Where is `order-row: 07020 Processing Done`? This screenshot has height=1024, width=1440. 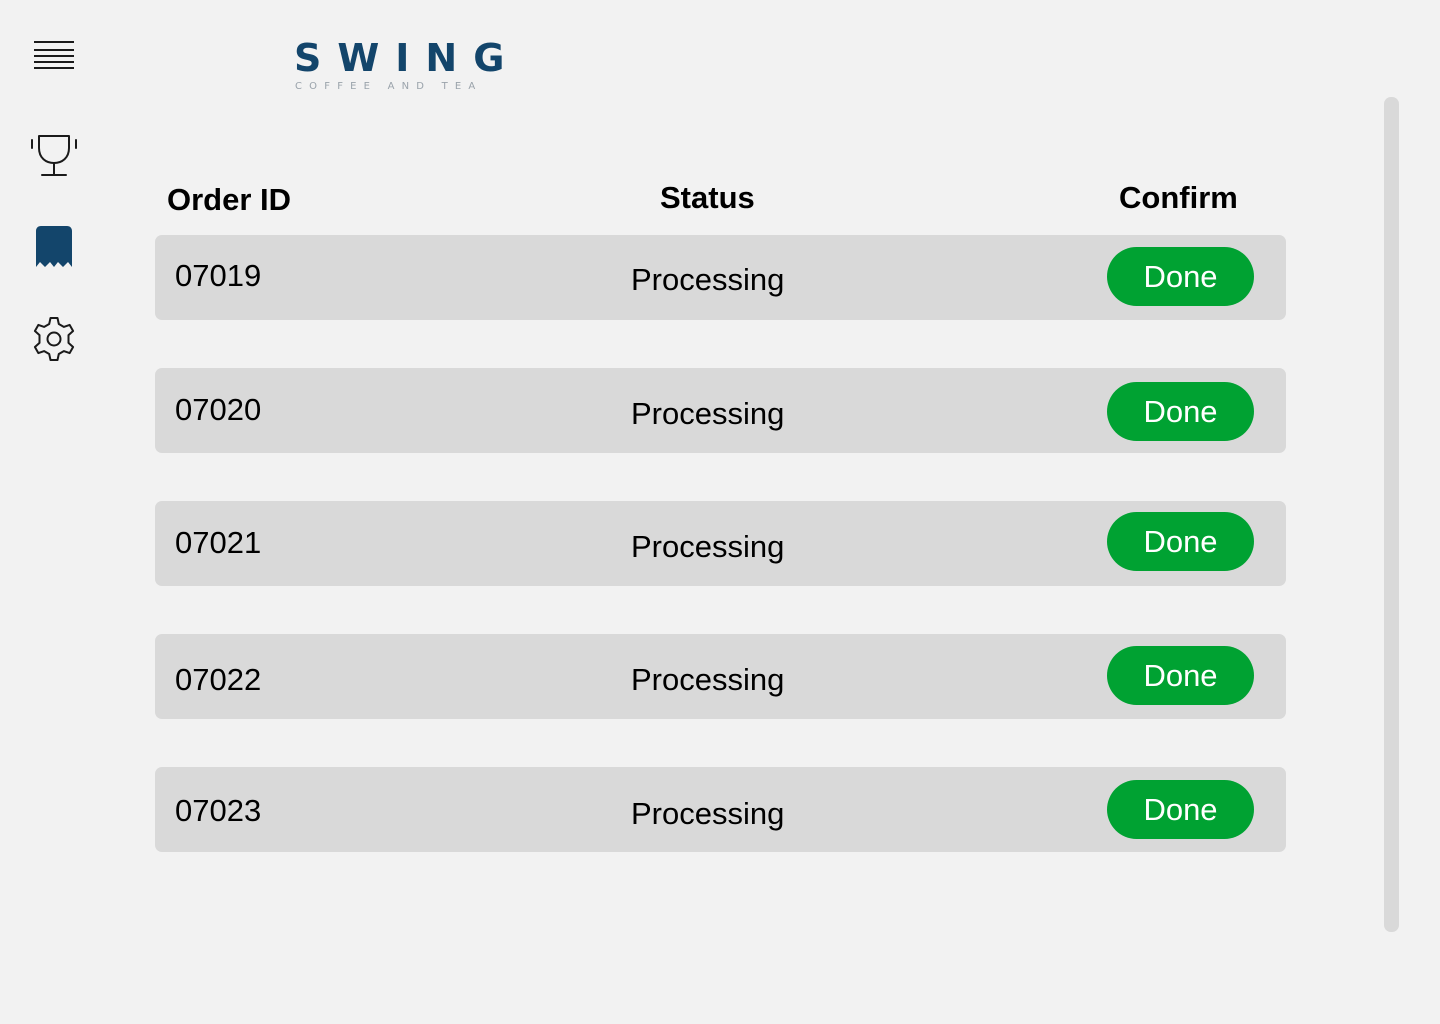 order-row: 07020 Processing Done is located at coordinates (720, 410).